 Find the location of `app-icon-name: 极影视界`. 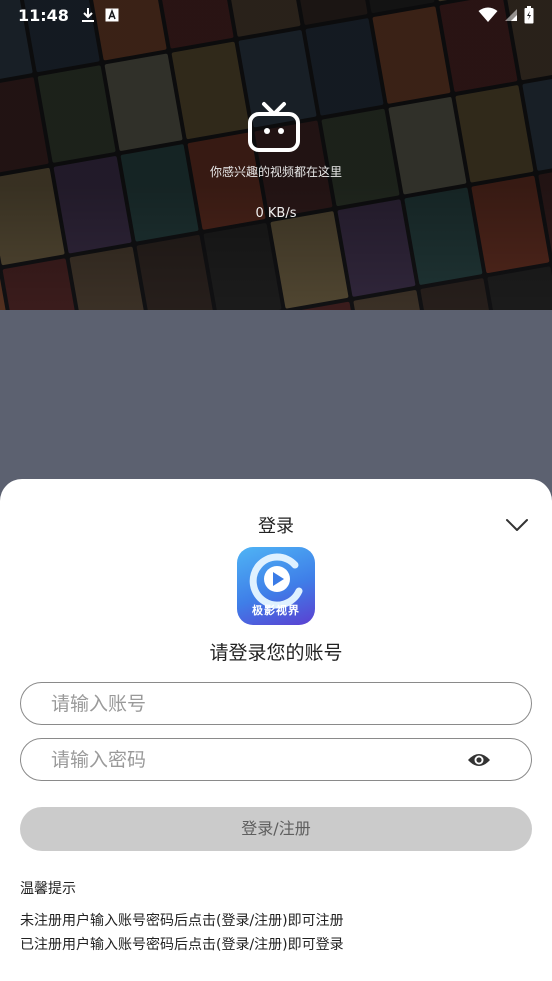

app-icon-name: 极影视界 is located at coordinates (276, 610).